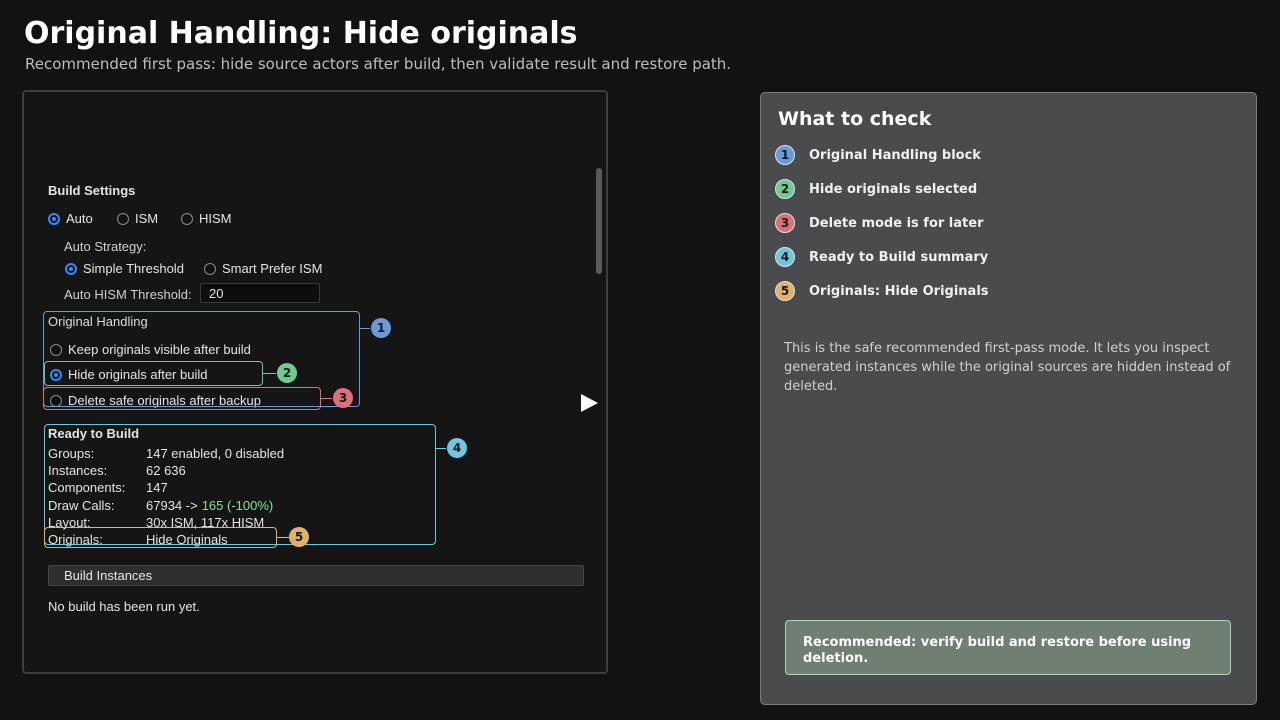 The height and width of the screenshot is (720, 1280). I want to click on check-item-4: 4 Ready to Build summary, so click(881, 257).